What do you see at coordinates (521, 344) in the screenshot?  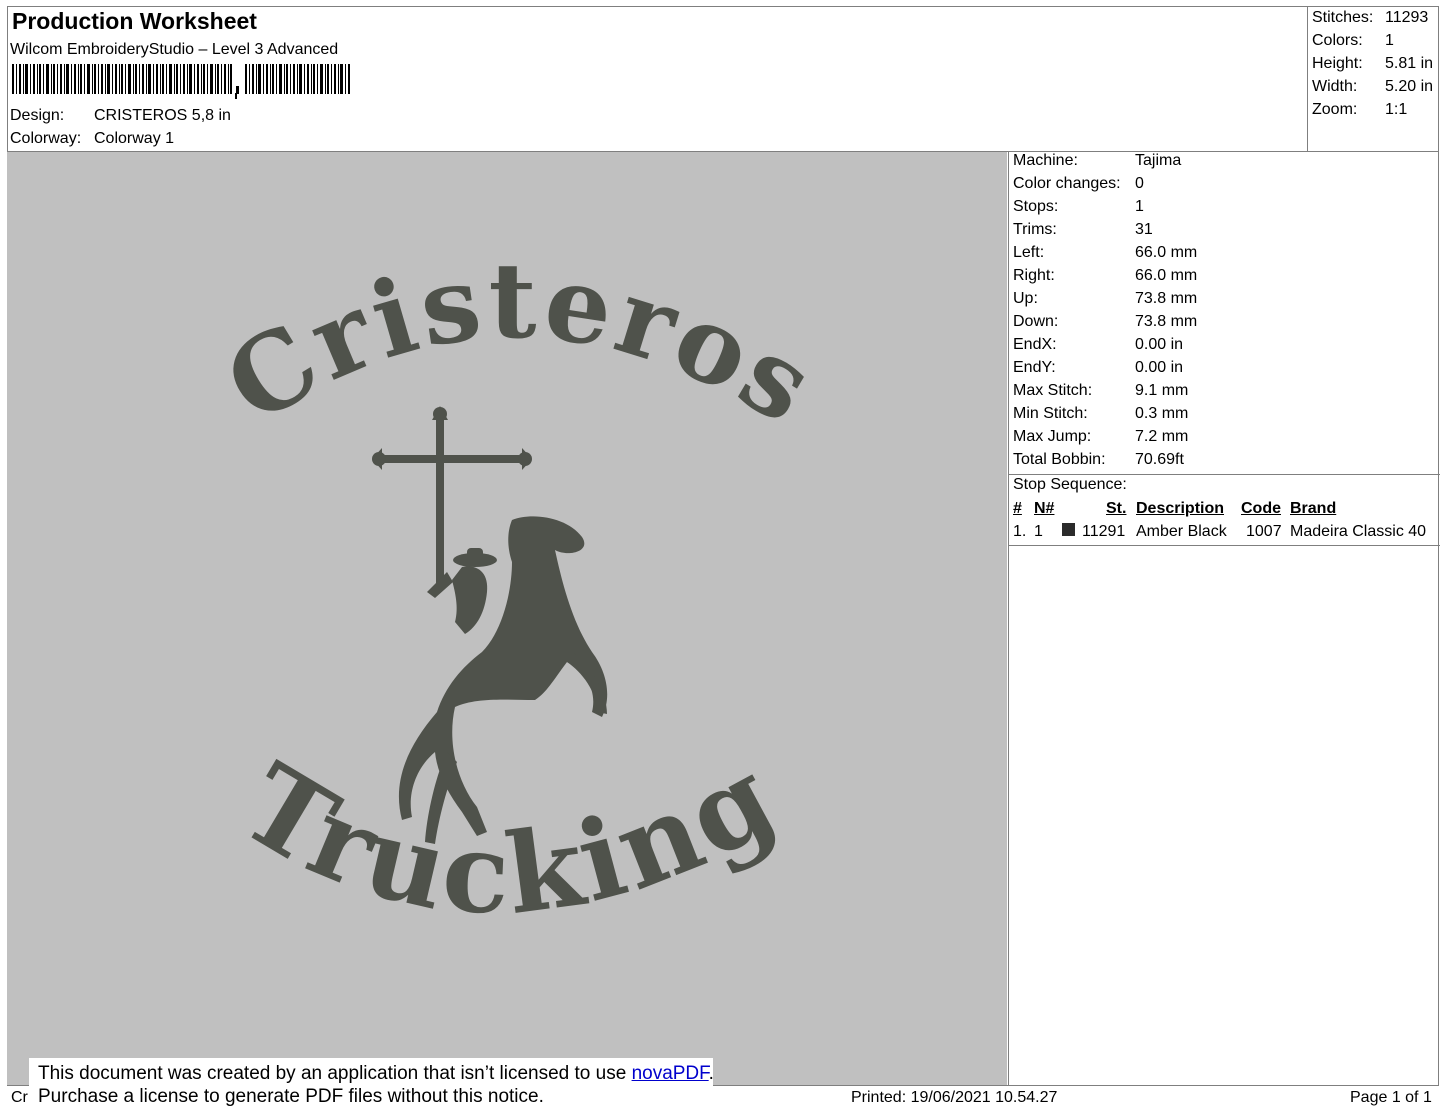 I see `design-top-text: Cristeros` at bounding box center [521, 344].